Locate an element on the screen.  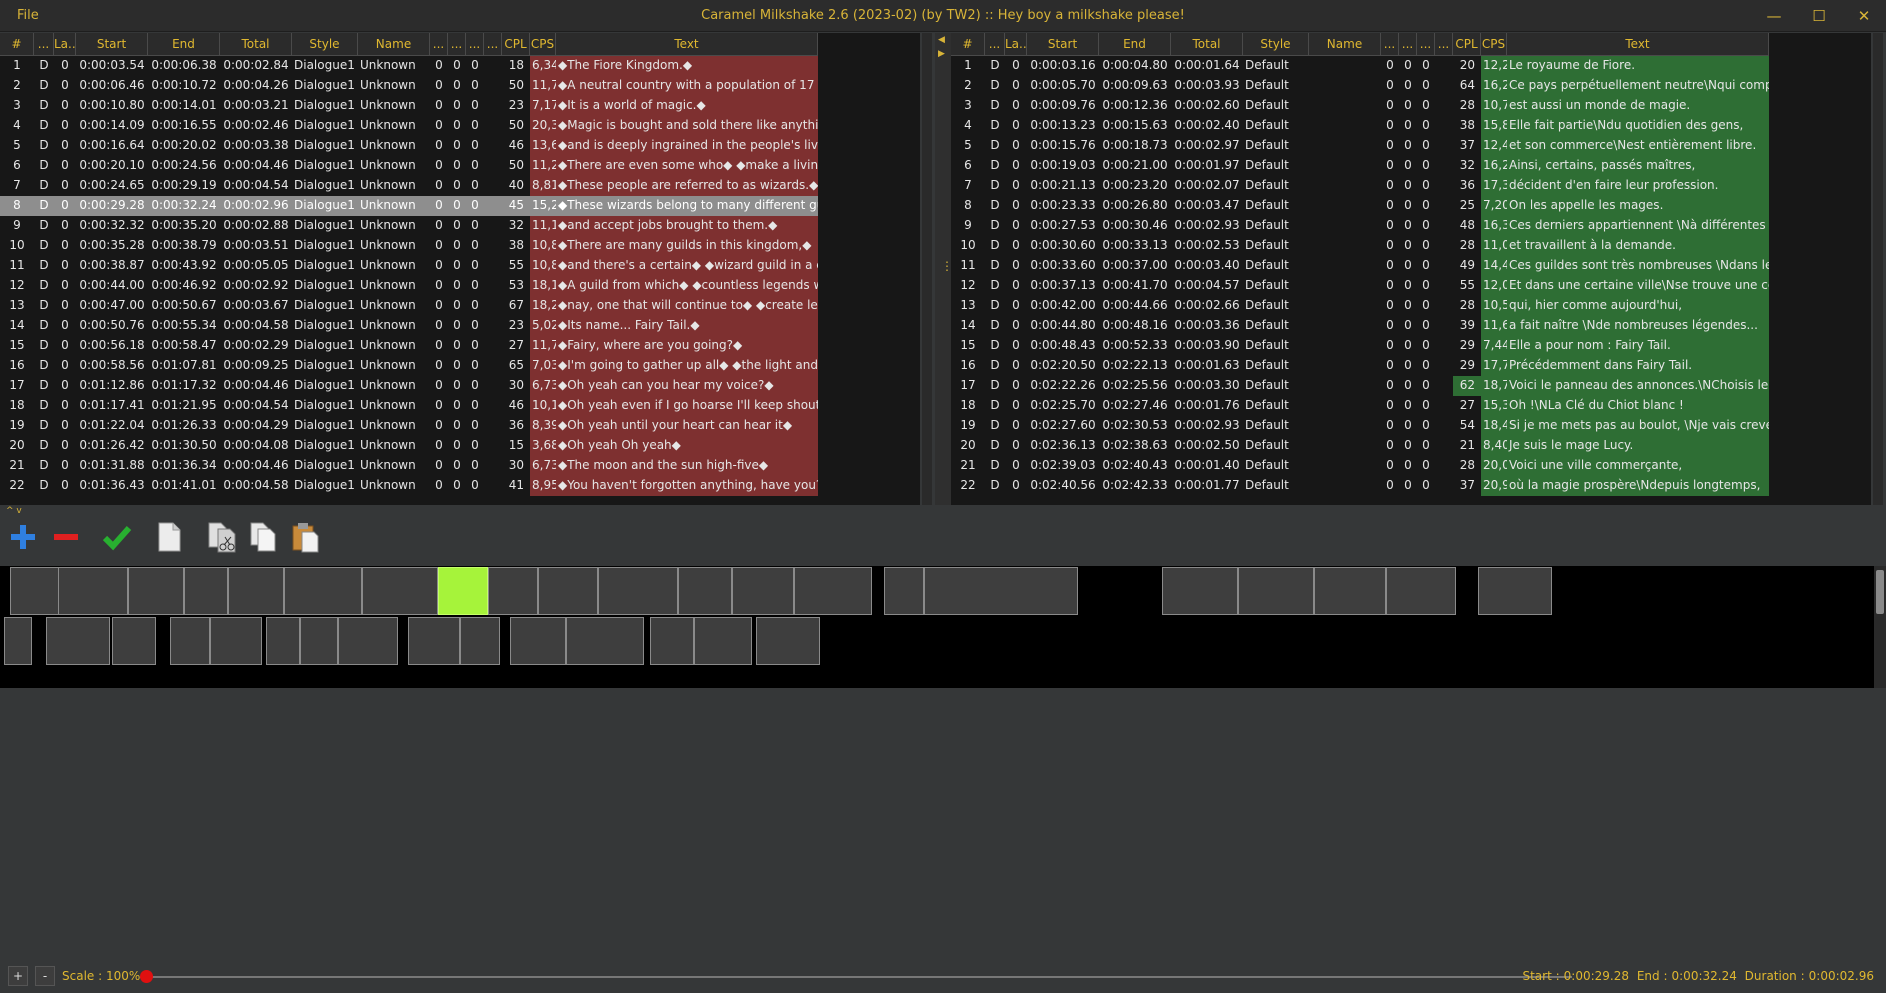
right-col-header-text: Text is located at coordinates (1638, 44).